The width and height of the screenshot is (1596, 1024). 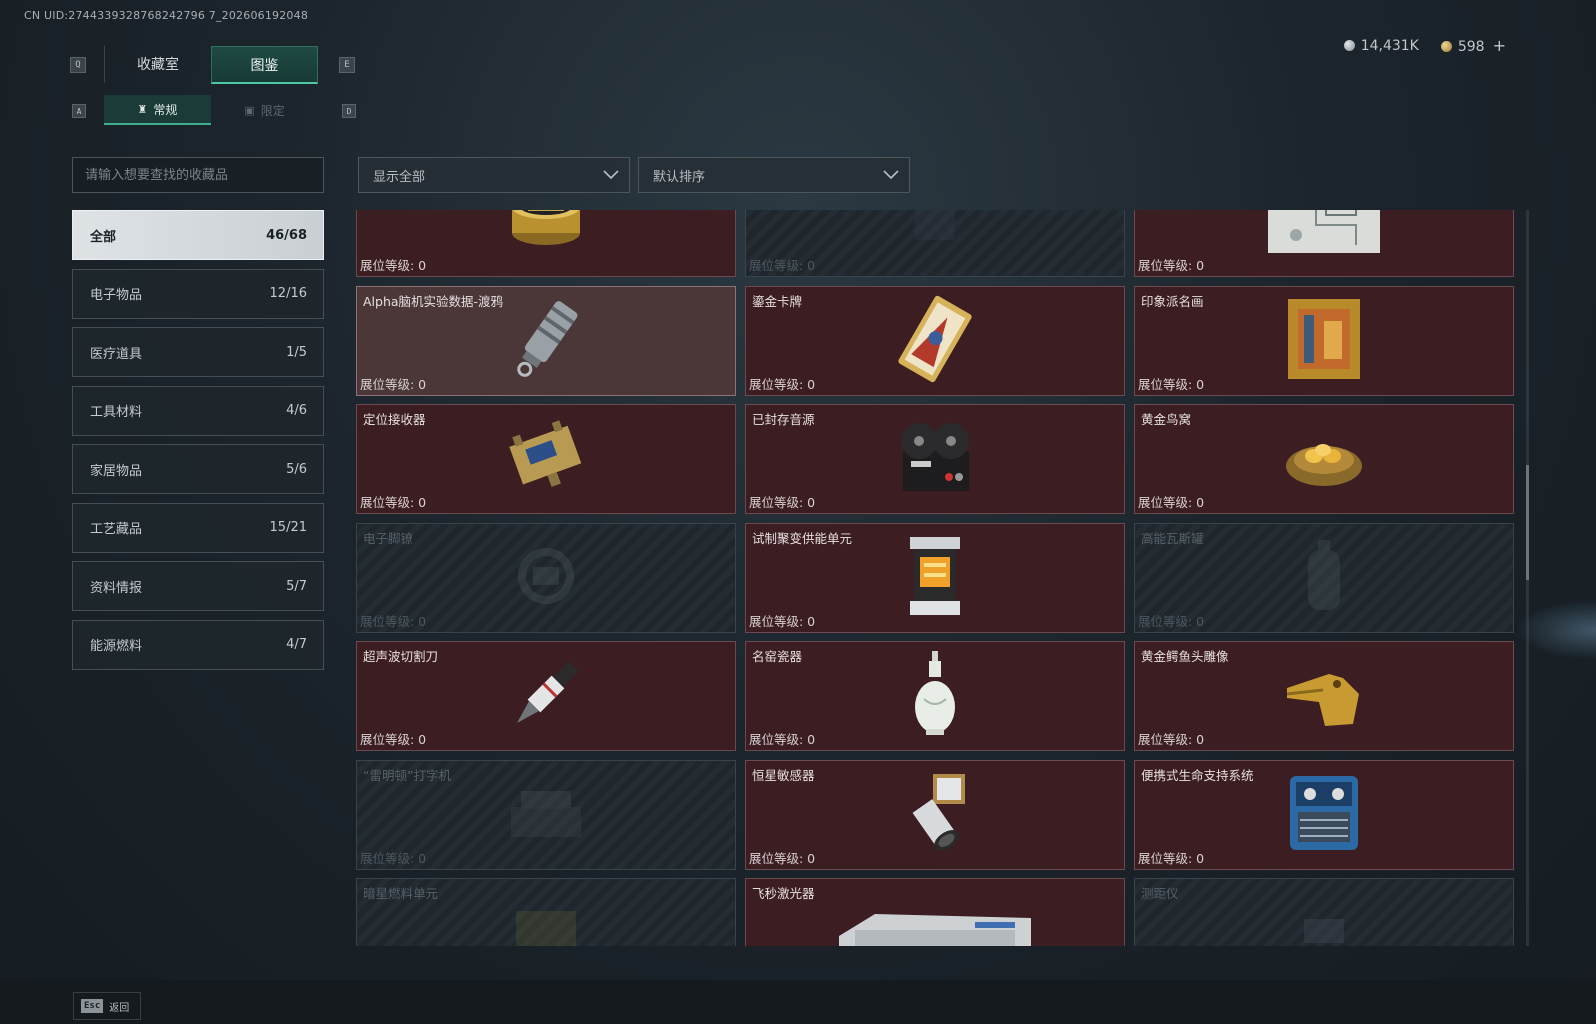 I want to click on category-fuel: 能源燃料 4/7, so click(x=198, y=644).